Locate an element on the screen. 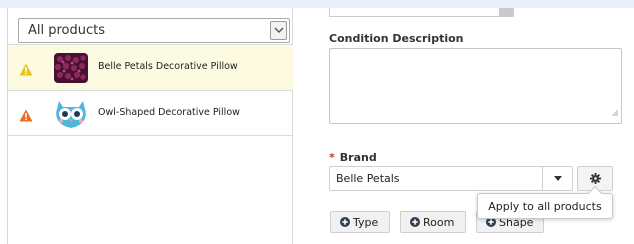 This screenshot has width=634, height=244. condition-description-label: Condition Description is located at coordinates (396, 38).